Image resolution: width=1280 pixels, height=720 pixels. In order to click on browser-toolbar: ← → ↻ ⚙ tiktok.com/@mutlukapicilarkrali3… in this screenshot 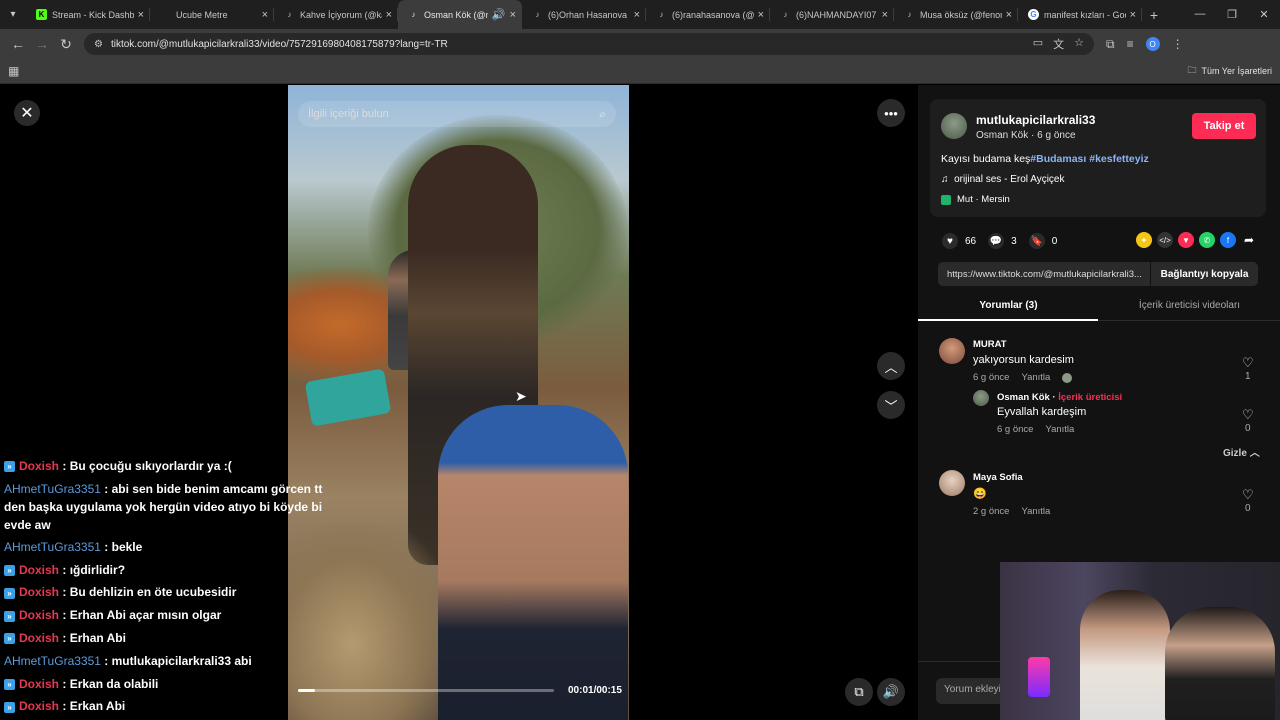, I will do `click(640, 44)`.